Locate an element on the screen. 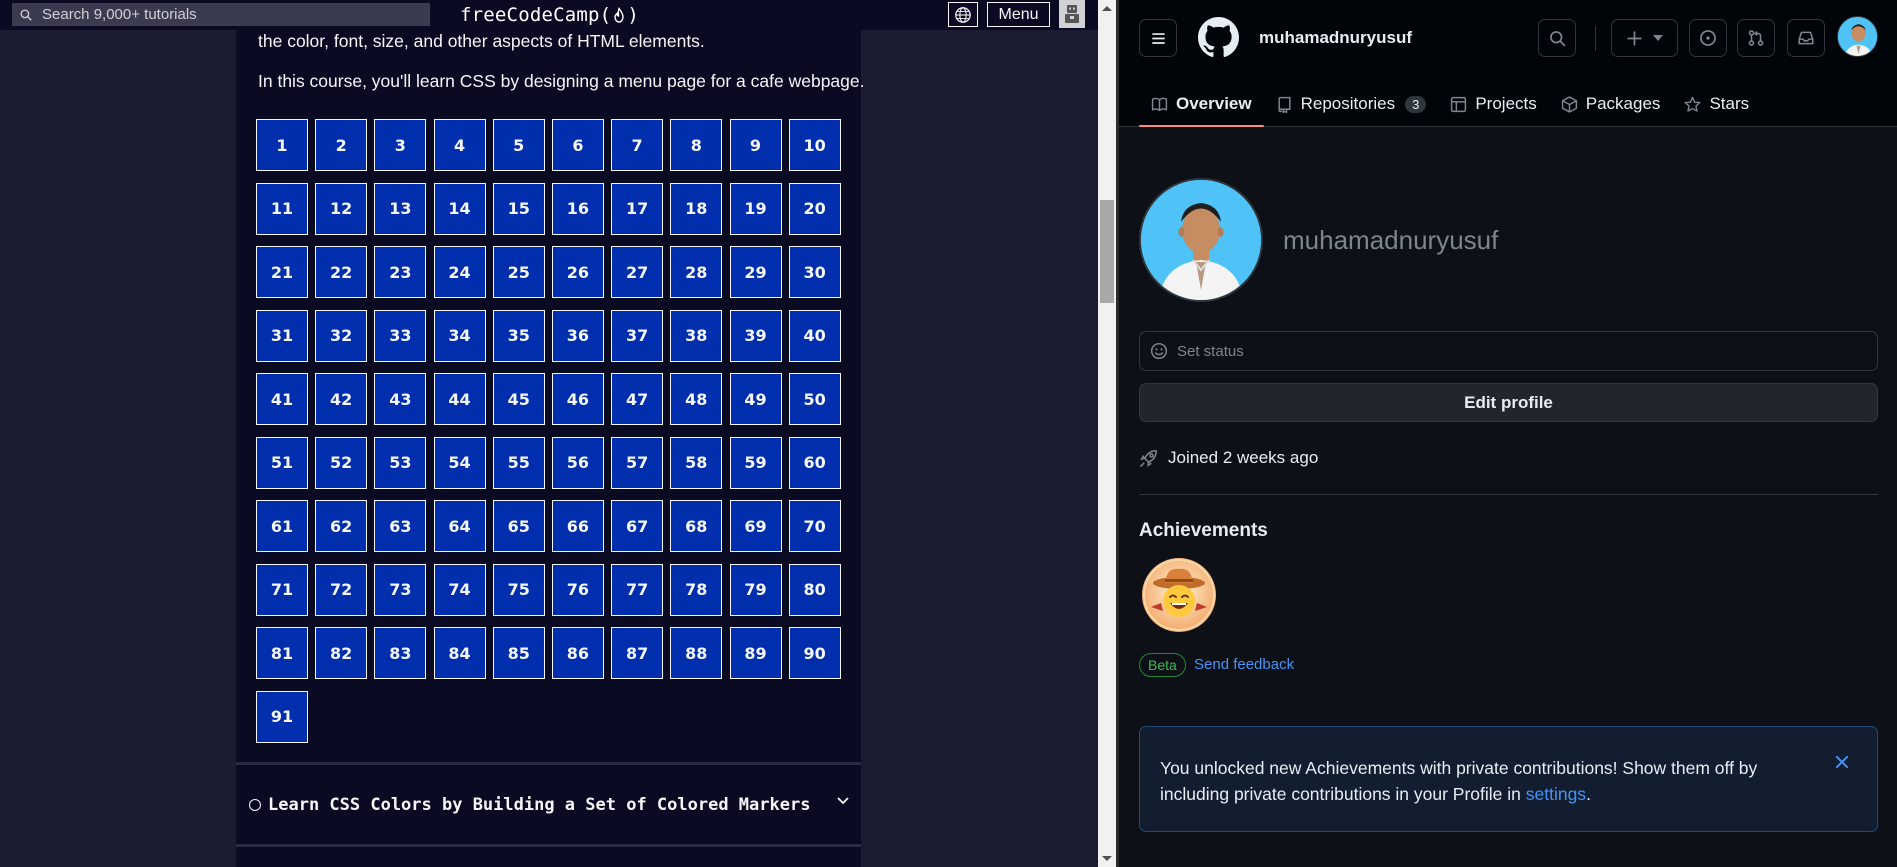 The image size is (1897, 867). close-icon is located at coordinates (1842, 762).